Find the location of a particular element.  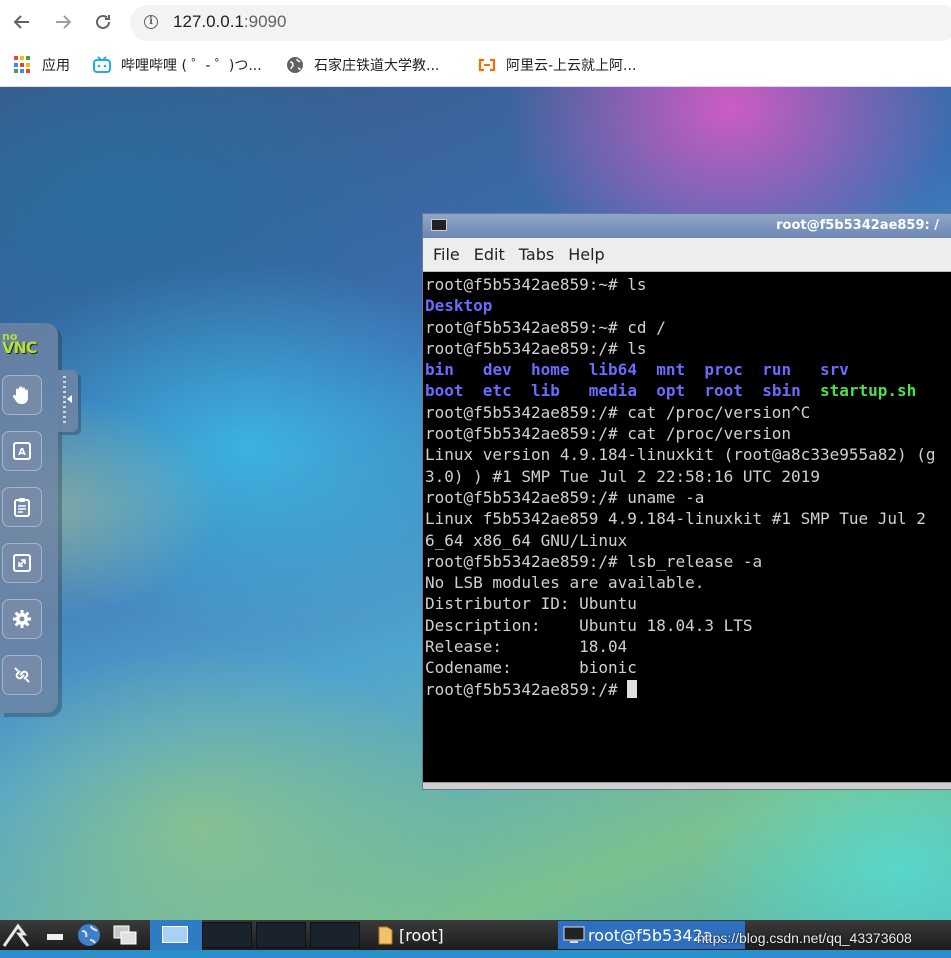

terminal-line: Desktop is located at coordinates (459, 306).